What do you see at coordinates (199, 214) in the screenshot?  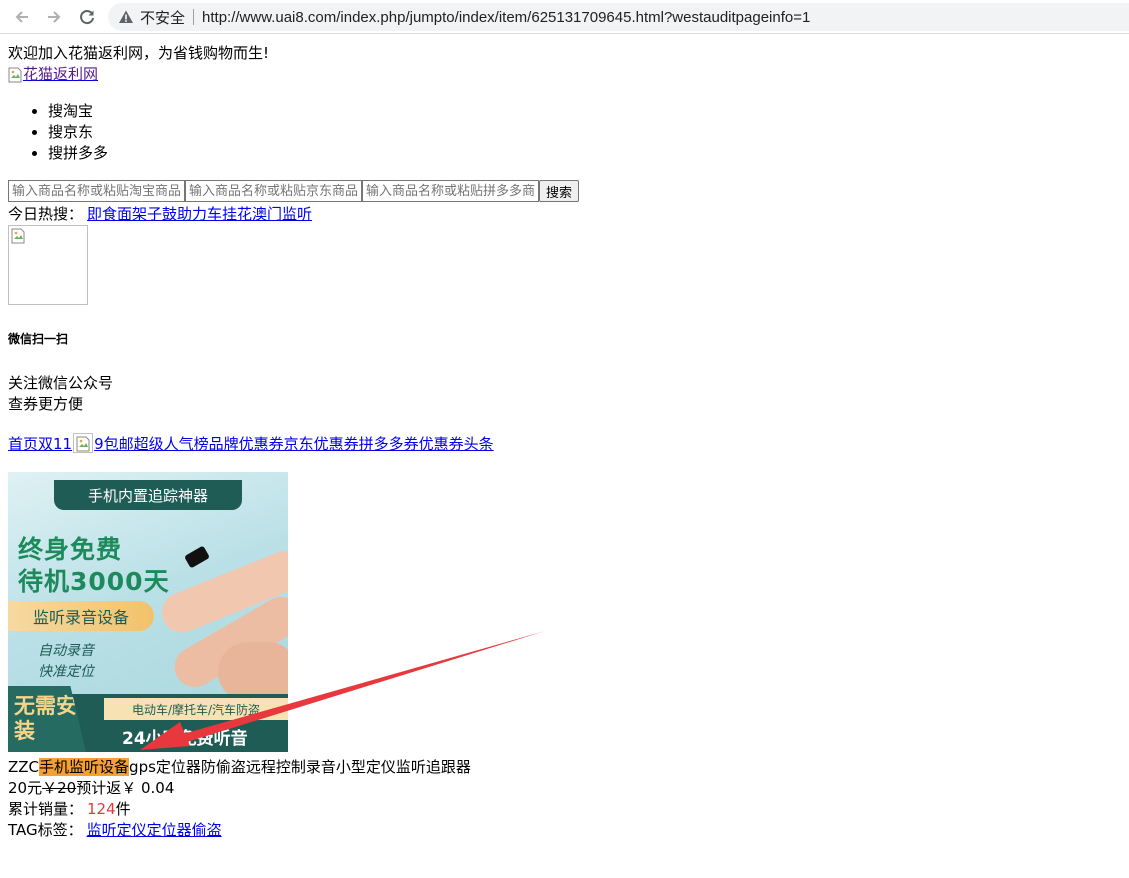 I see `hot-search-link: 即食面架子鼓助力车挂花澳门监听` at bounding box center [199, 214].